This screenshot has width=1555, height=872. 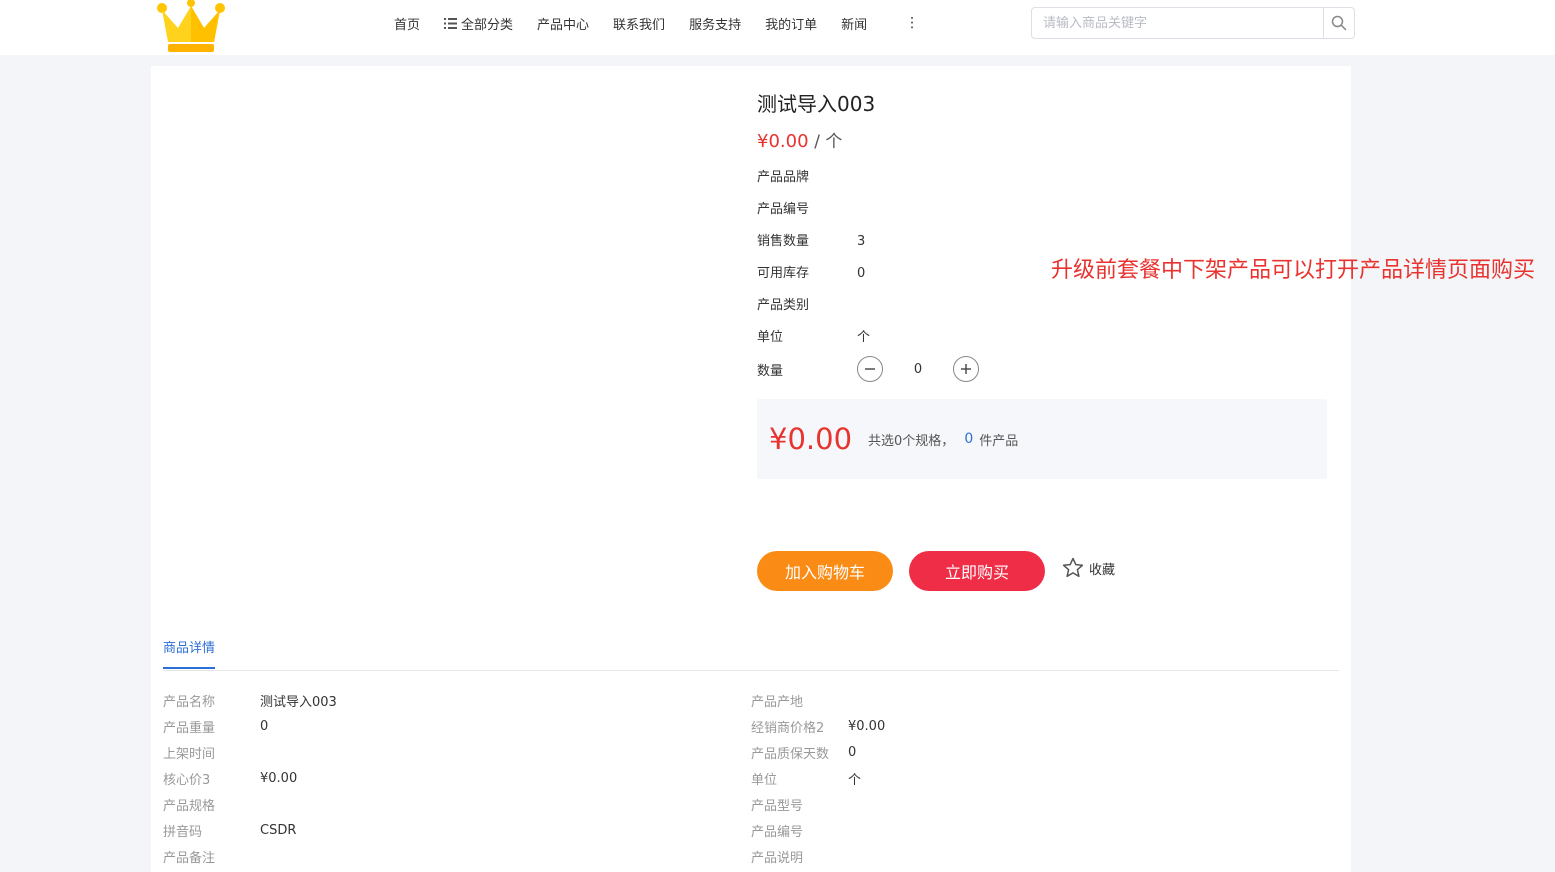 What do you see at coordinates (189, 754) in the screenshot?
I see `detail-label: 上架时间` at bounding box center [189, 754].